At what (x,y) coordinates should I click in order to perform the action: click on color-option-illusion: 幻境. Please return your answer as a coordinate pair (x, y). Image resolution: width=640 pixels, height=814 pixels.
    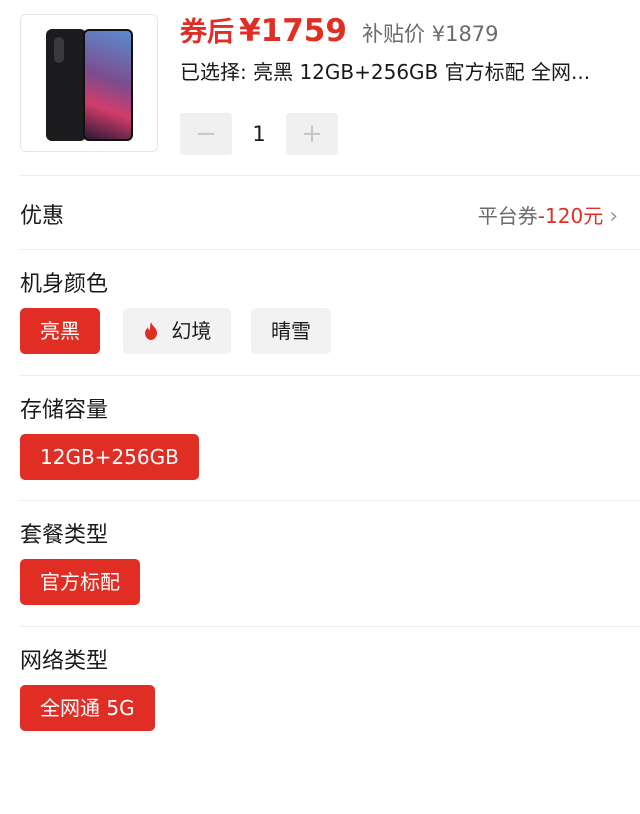
    Looking at the image, I should click on (177, 331).